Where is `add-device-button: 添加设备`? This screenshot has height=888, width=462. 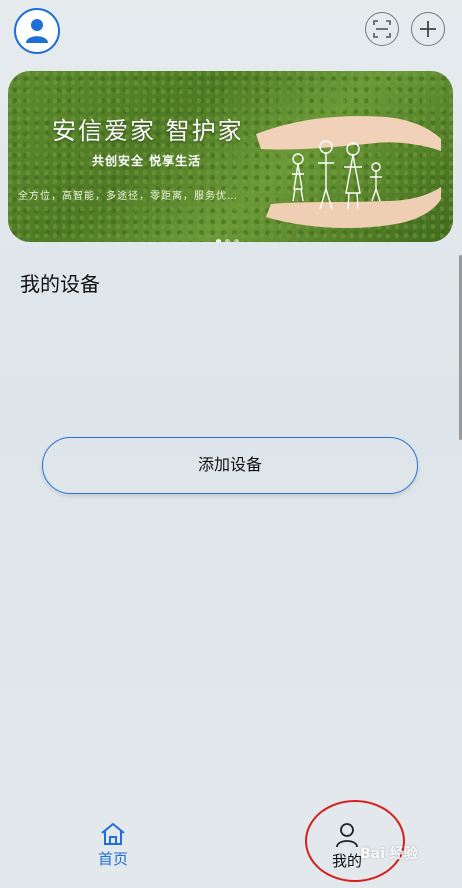
add-device-button: 添加设备 is located at coordinates (230, 465).